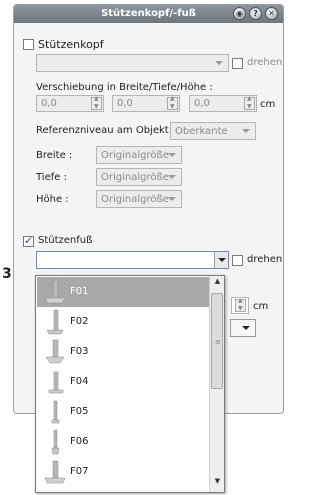 The height and width of the screenshot is (495, 320). I want to click on hoehe-select: Originalgröße, so click(139, 199).